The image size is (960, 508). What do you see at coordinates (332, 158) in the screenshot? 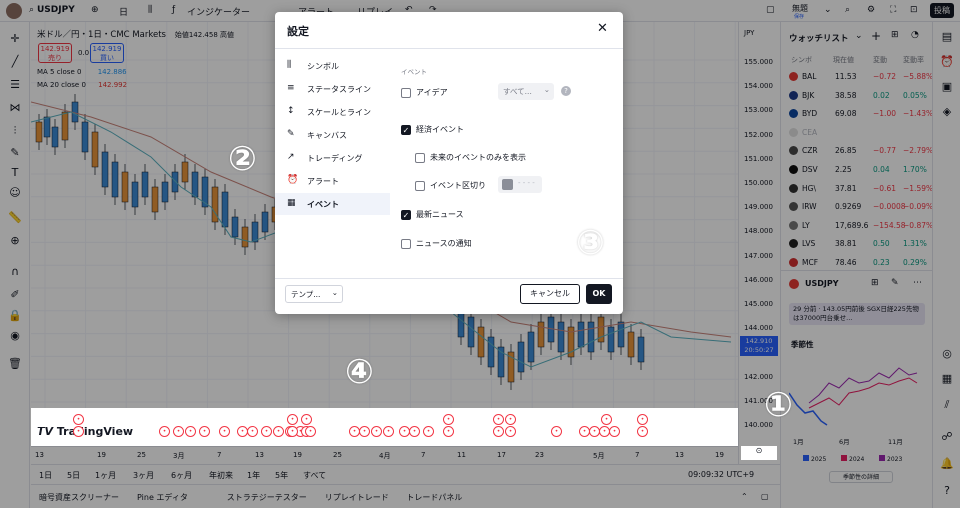
I see `settings-nav-item: ↗ トレーディング` at bounding box center [332, 158].